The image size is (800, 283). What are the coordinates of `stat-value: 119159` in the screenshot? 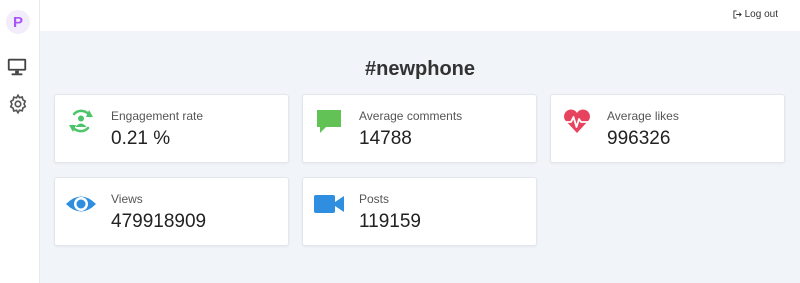 It's located at (390, 221).